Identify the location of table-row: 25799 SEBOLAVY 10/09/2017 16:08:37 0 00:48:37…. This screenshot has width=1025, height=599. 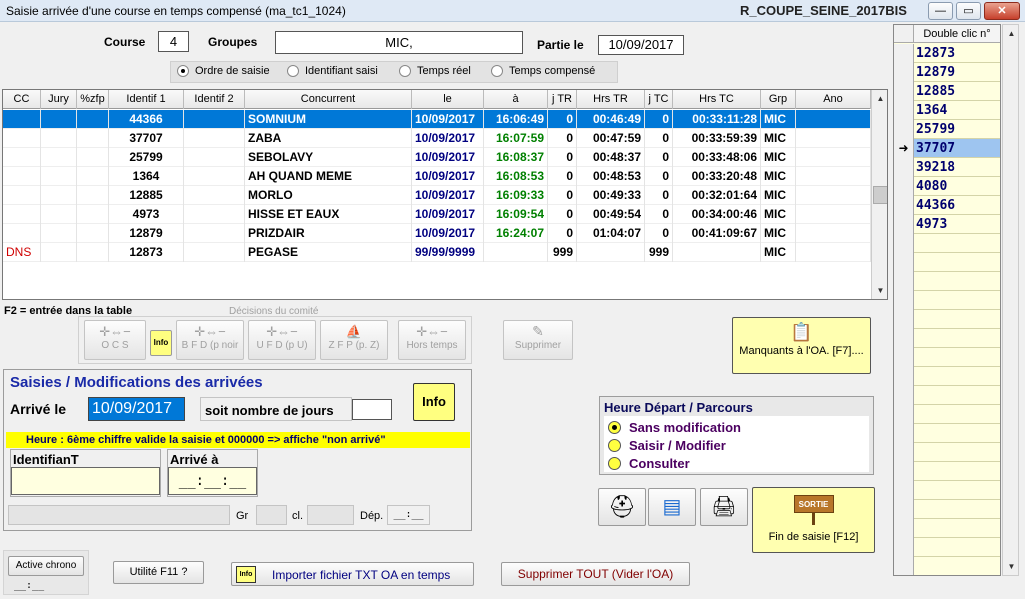
(437, 157).